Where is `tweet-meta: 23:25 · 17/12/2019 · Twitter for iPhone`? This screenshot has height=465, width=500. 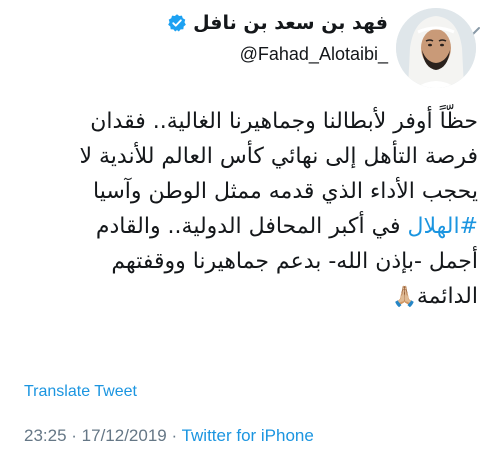 tweet-meta: 23:25 · 17/12/2019 · Twitter for iPhone is located at coordinates (169, 436).